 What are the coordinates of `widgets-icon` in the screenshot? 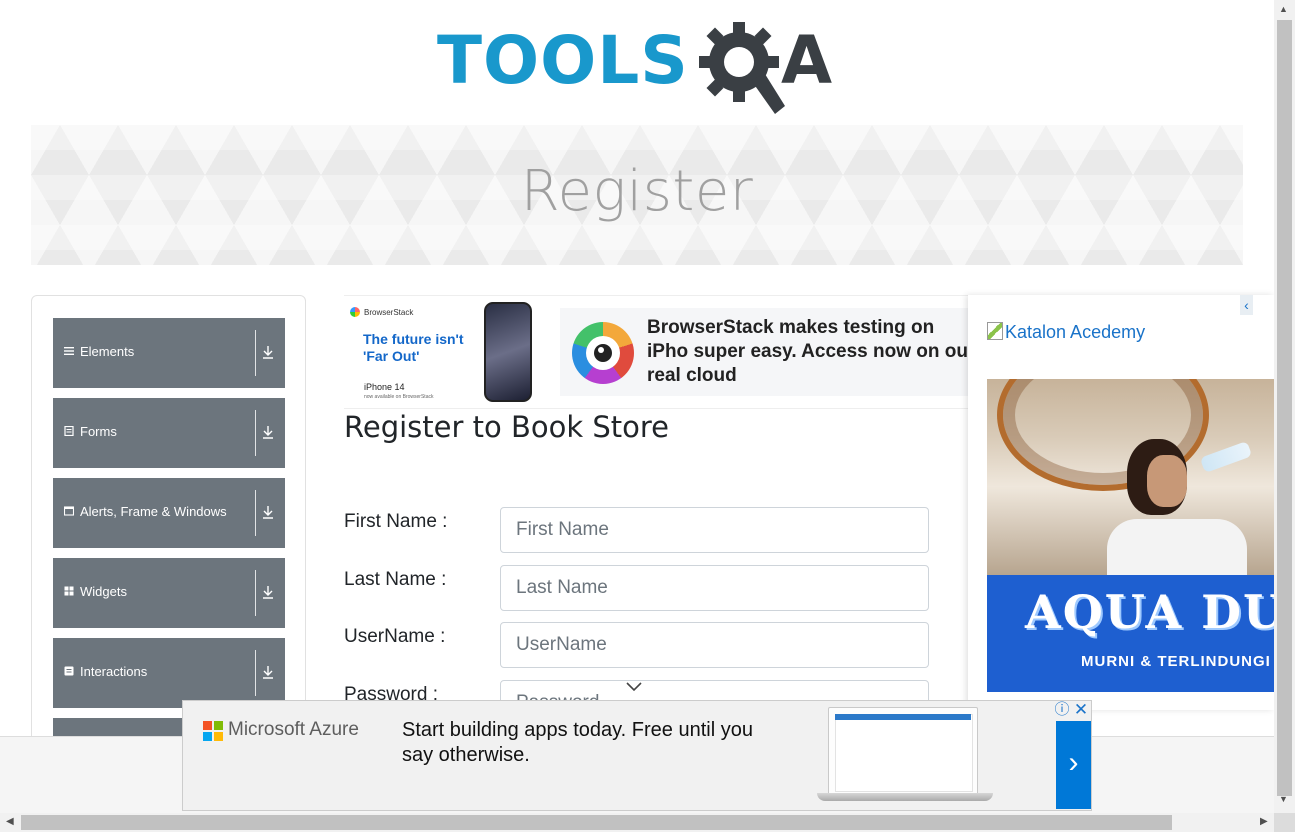 It's located at (69, 591).